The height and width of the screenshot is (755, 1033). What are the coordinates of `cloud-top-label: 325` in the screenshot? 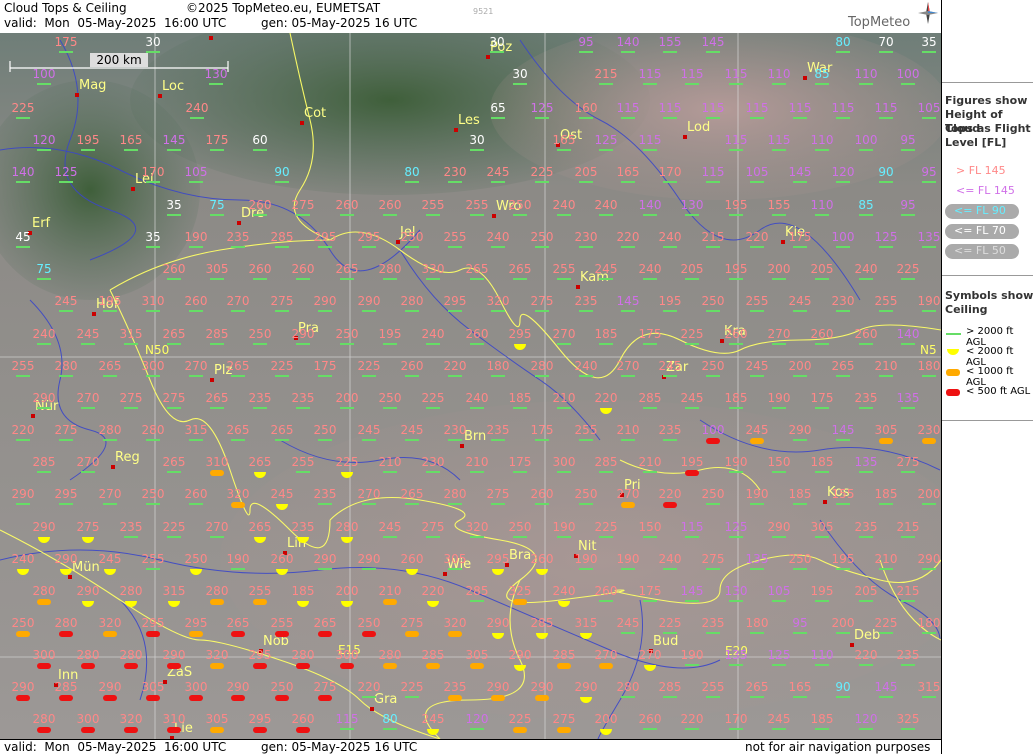 It's located at (908, 719).